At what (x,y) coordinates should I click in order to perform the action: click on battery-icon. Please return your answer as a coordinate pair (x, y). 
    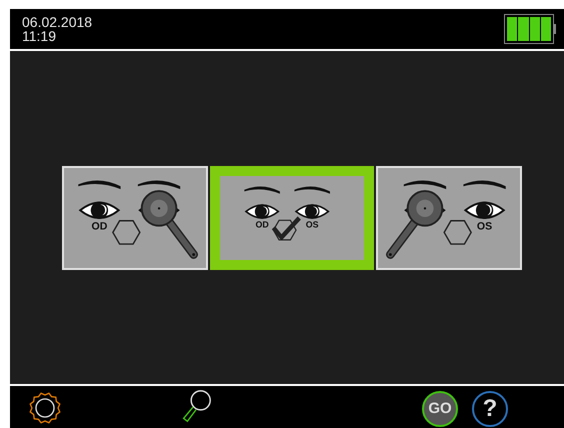
    Looking at the image, I should click on (530, 29).